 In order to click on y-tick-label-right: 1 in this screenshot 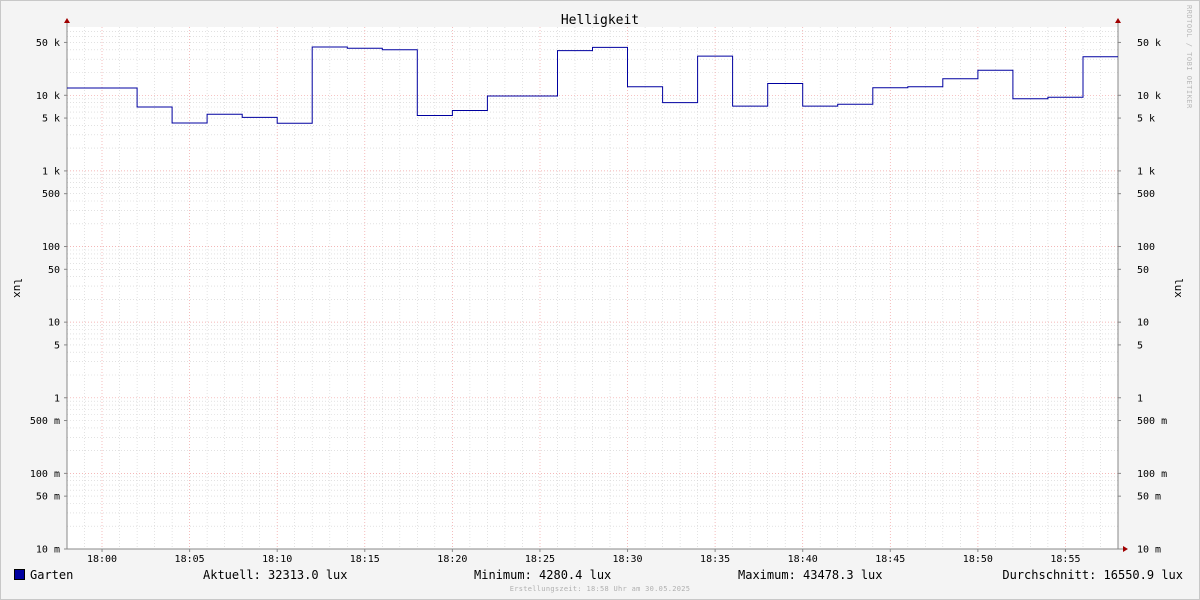, I will do `click(1140, 398)`.